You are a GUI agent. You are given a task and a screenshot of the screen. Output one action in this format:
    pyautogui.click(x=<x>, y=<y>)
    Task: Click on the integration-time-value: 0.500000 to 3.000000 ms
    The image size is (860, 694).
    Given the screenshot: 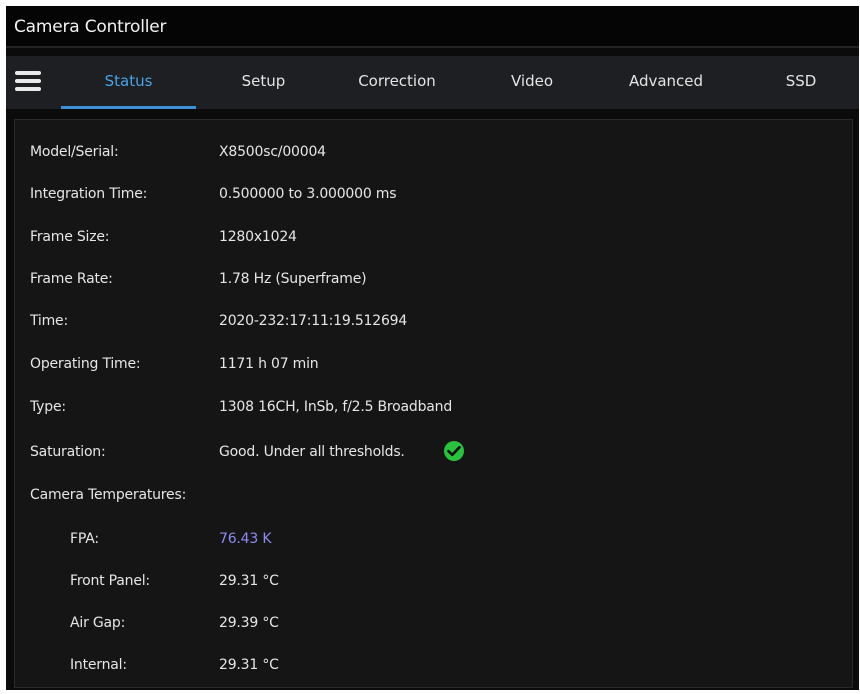 What is the action you would take?
    pyautogui.click(x=308, y=194)
    